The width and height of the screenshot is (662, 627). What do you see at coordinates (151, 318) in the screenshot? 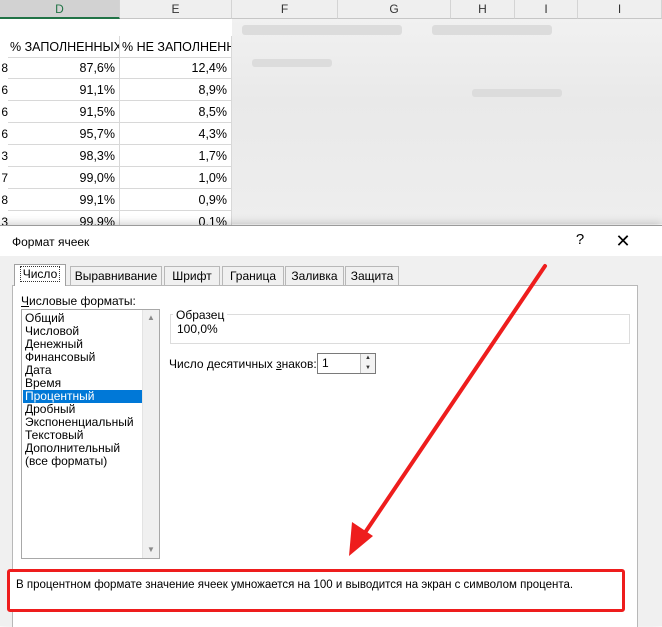
I see `scroll-up-icon: ▲` at bounding box center [151, 318].